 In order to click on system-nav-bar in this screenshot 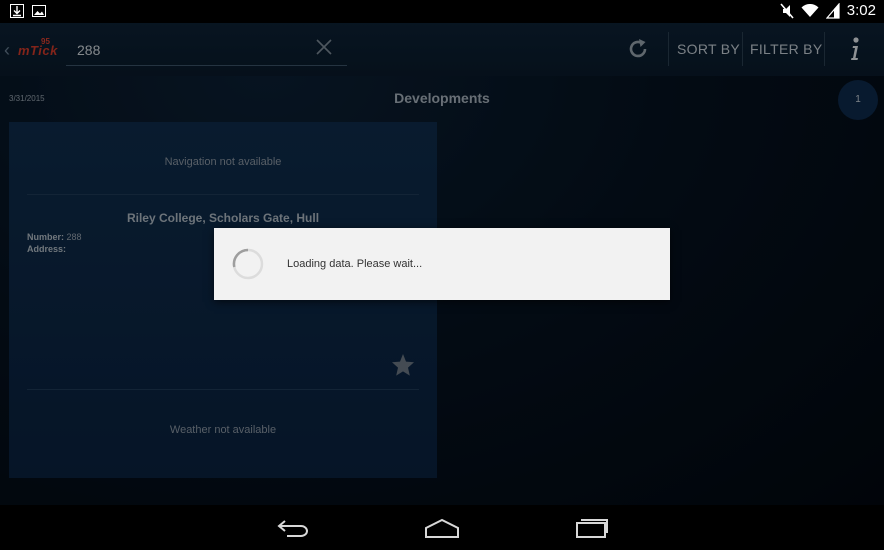, I will do `click(442, 527)`.